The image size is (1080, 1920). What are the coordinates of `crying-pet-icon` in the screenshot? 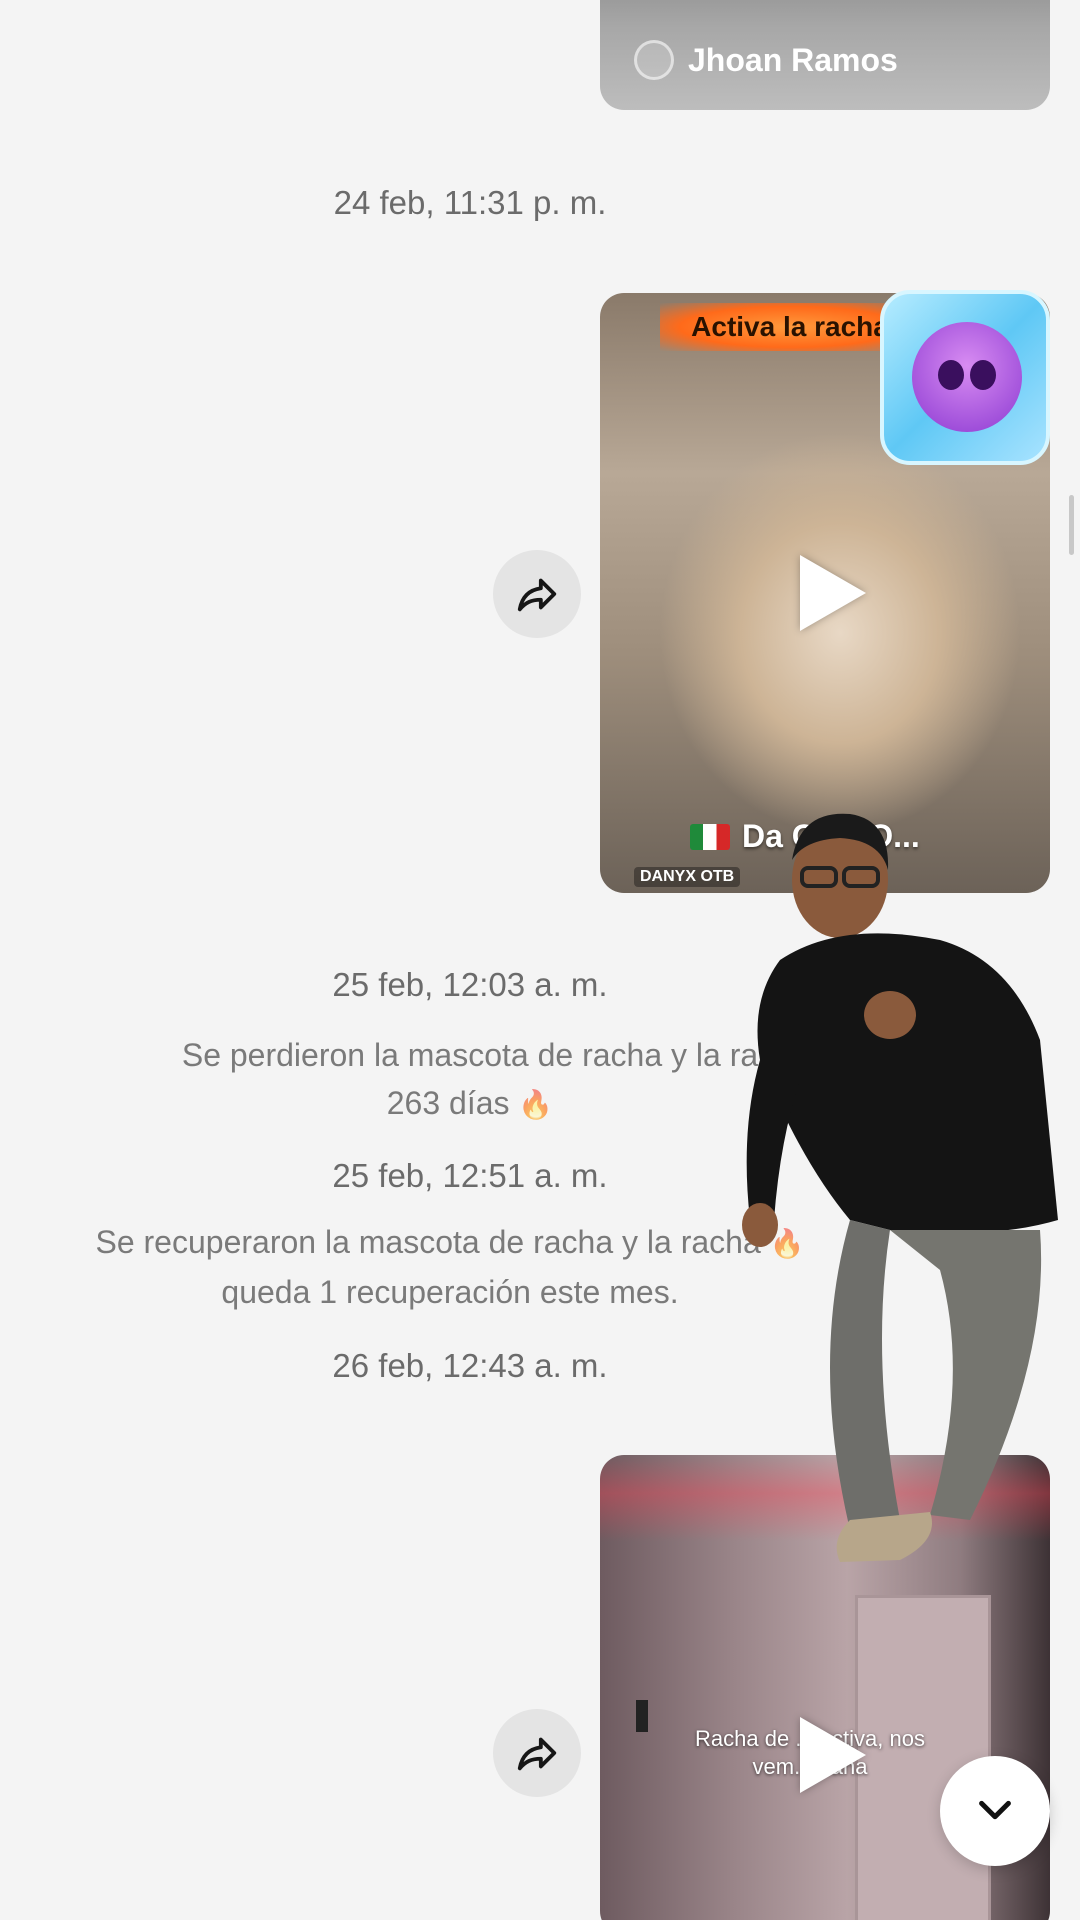 It's located at (967, 377).